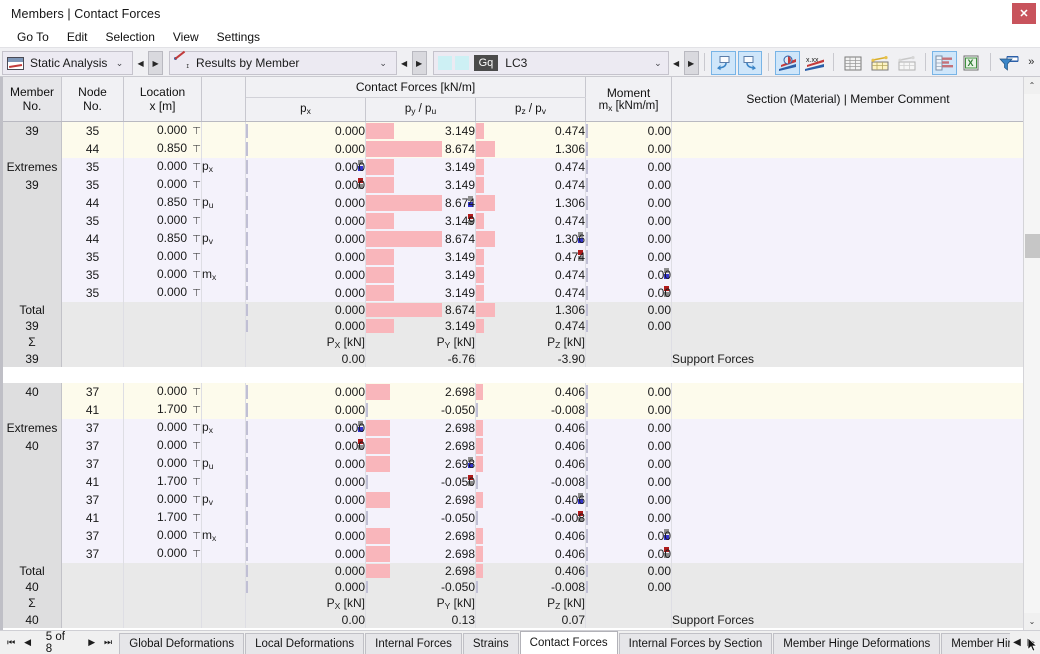 The image size is (1040, 654). Describe the element at coordinates (420, 202) in the screenshot. I see `cell-py-pu: 8.674` at that location.